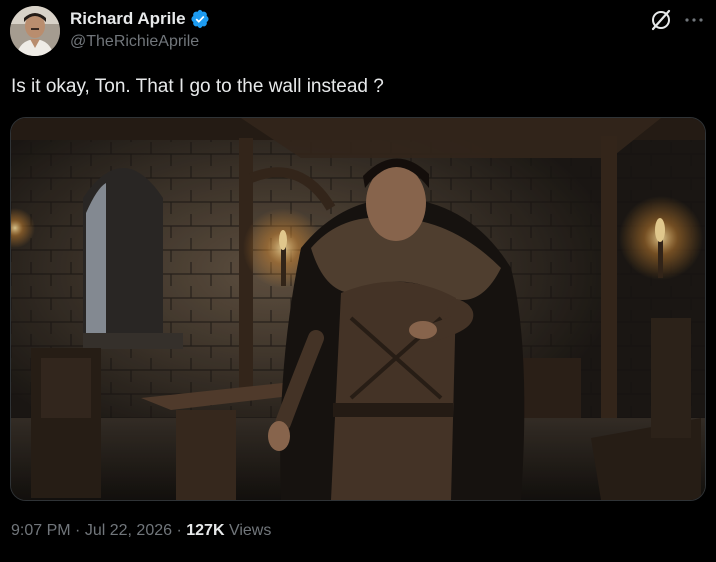 This screenshot has height=562, width=716. I want to click on avatar-photo-icon, so click(35, 31).